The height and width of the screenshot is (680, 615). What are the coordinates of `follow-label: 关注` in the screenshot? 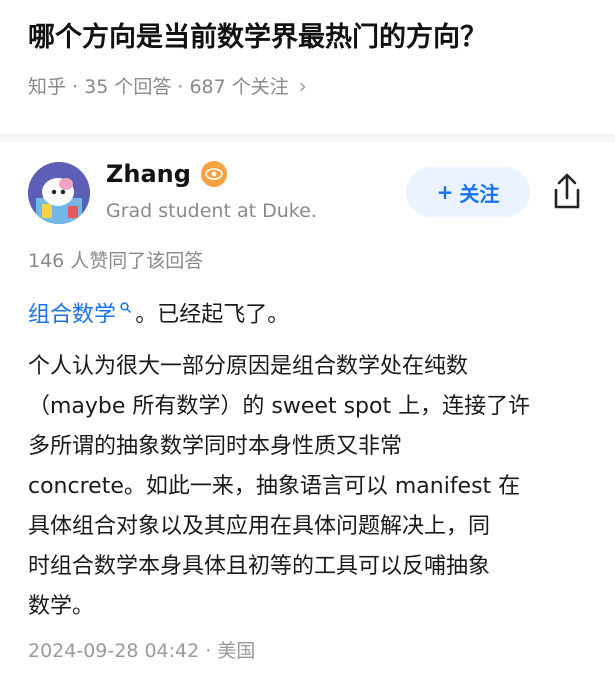 It's located at (479, 193).